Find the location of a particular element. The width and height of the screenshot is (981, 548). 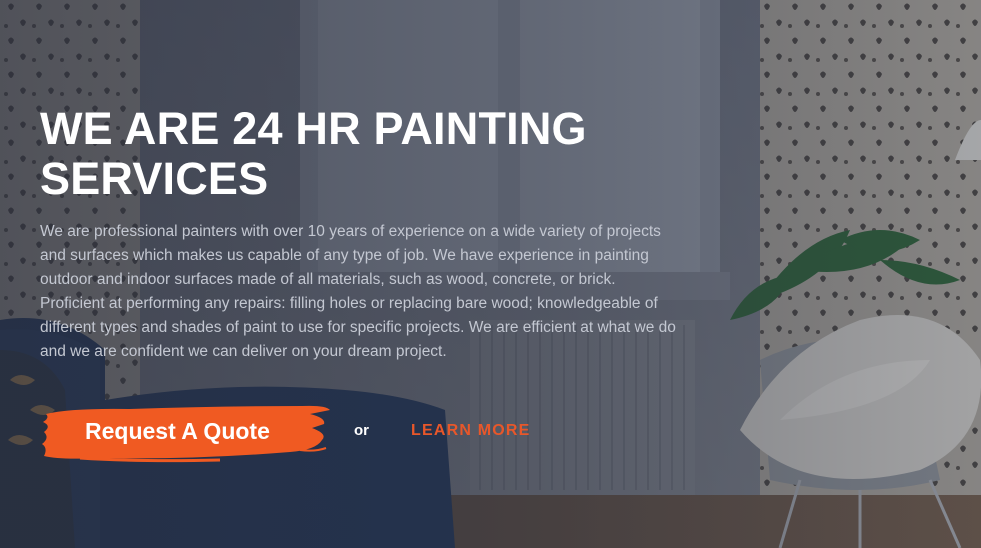

request-quote-button: Request A Quote is located at coordinates (186, 432).